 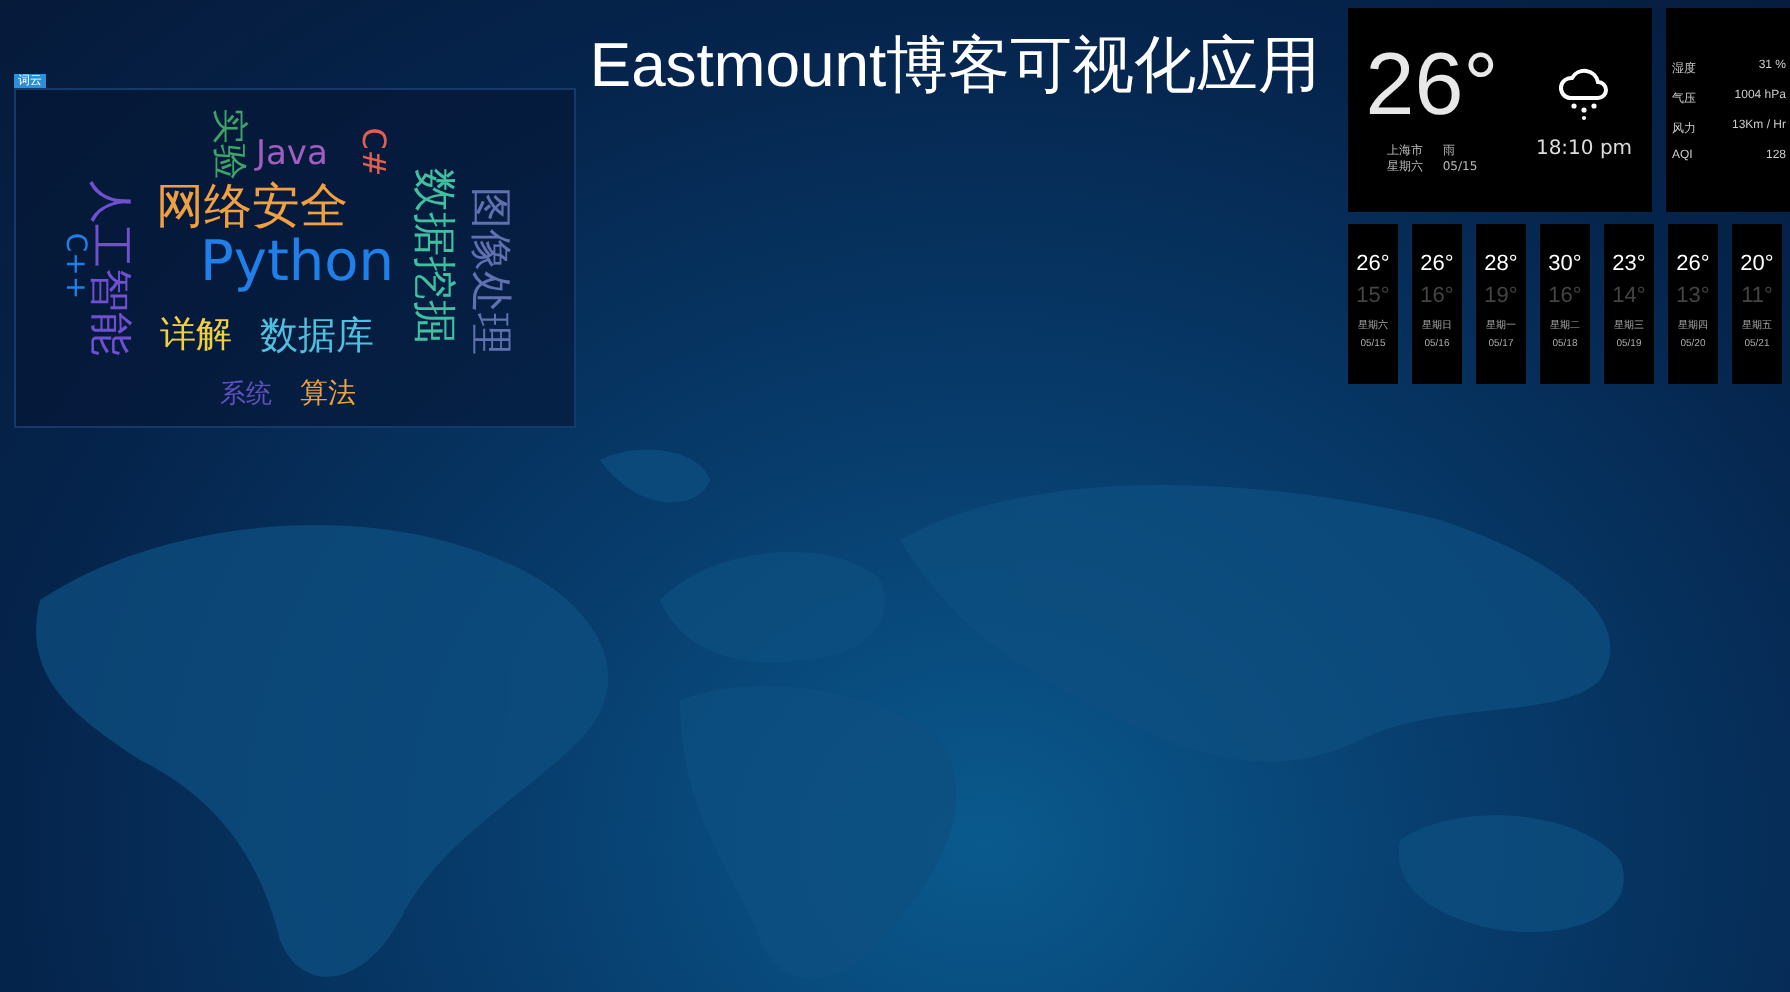 I want to click on page-title: Eastmount博客可视化应用, so click(x=955, y=64).